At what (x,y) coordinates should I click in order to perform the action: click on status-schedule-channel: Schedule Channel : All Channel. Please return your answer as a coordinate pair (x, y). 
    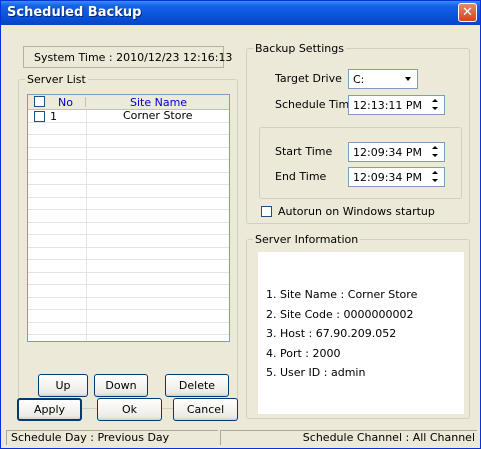
    Looking at the image, I should click on (348, 437).